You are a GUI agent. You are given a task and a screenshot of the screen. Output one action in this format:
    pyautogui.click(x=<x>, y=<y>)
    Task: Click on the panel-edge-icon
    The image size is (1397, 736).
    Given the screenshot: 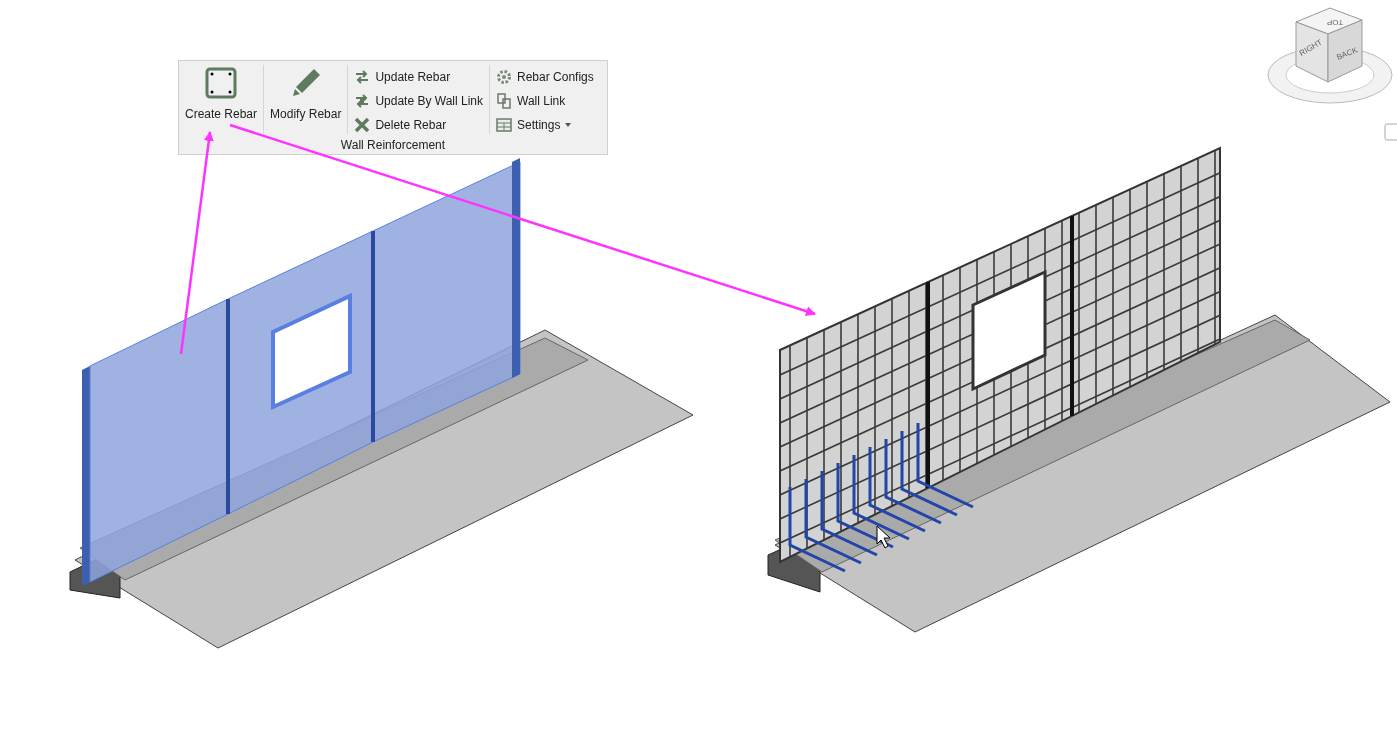 What is the action you would take?
    pyautogui.click(x=1390, y=132)
    